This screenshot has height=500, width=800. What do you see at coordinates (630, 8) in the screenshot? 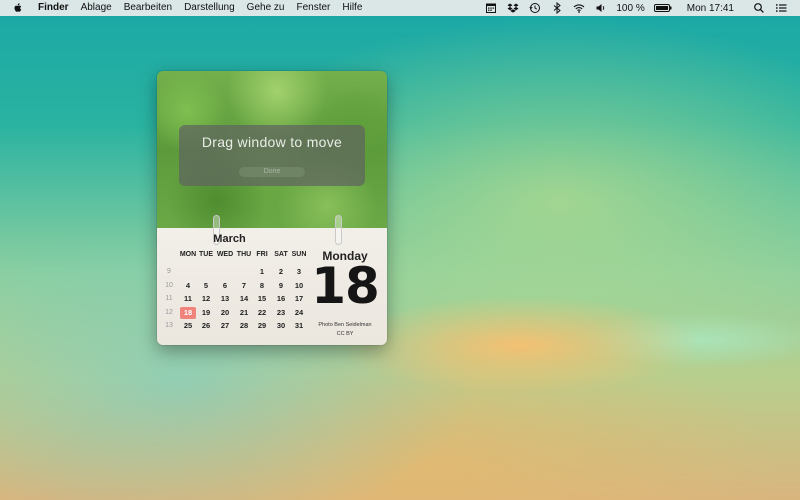
I see `battery-percent: 100 %` at bounding box center [630, 8].